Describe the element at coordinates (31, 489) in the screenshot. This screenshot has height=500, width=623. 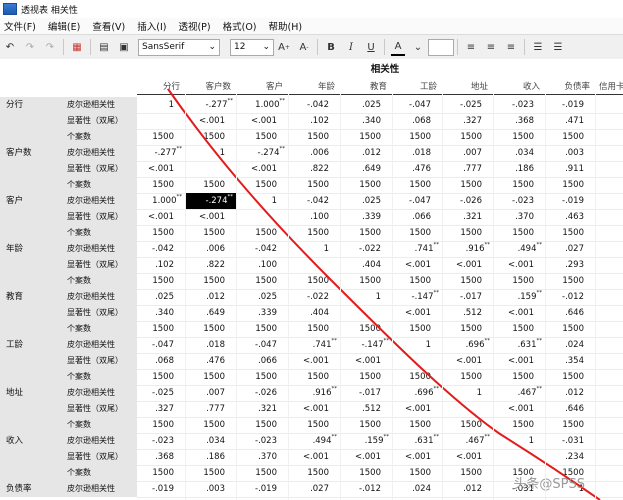
I see `row-label: 负债率` at that location.